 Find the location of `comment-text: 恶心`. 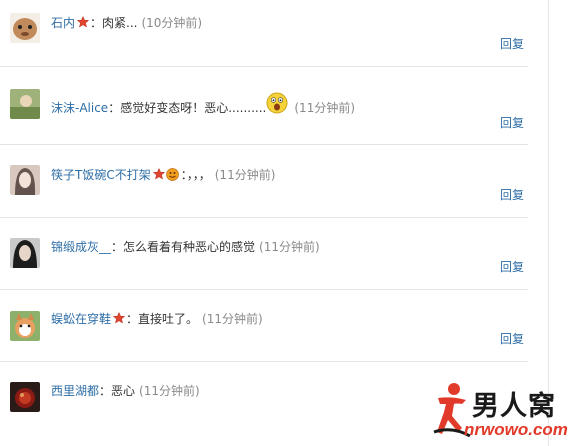

comment-text: 恶心 is located at coordinates (123, 391).